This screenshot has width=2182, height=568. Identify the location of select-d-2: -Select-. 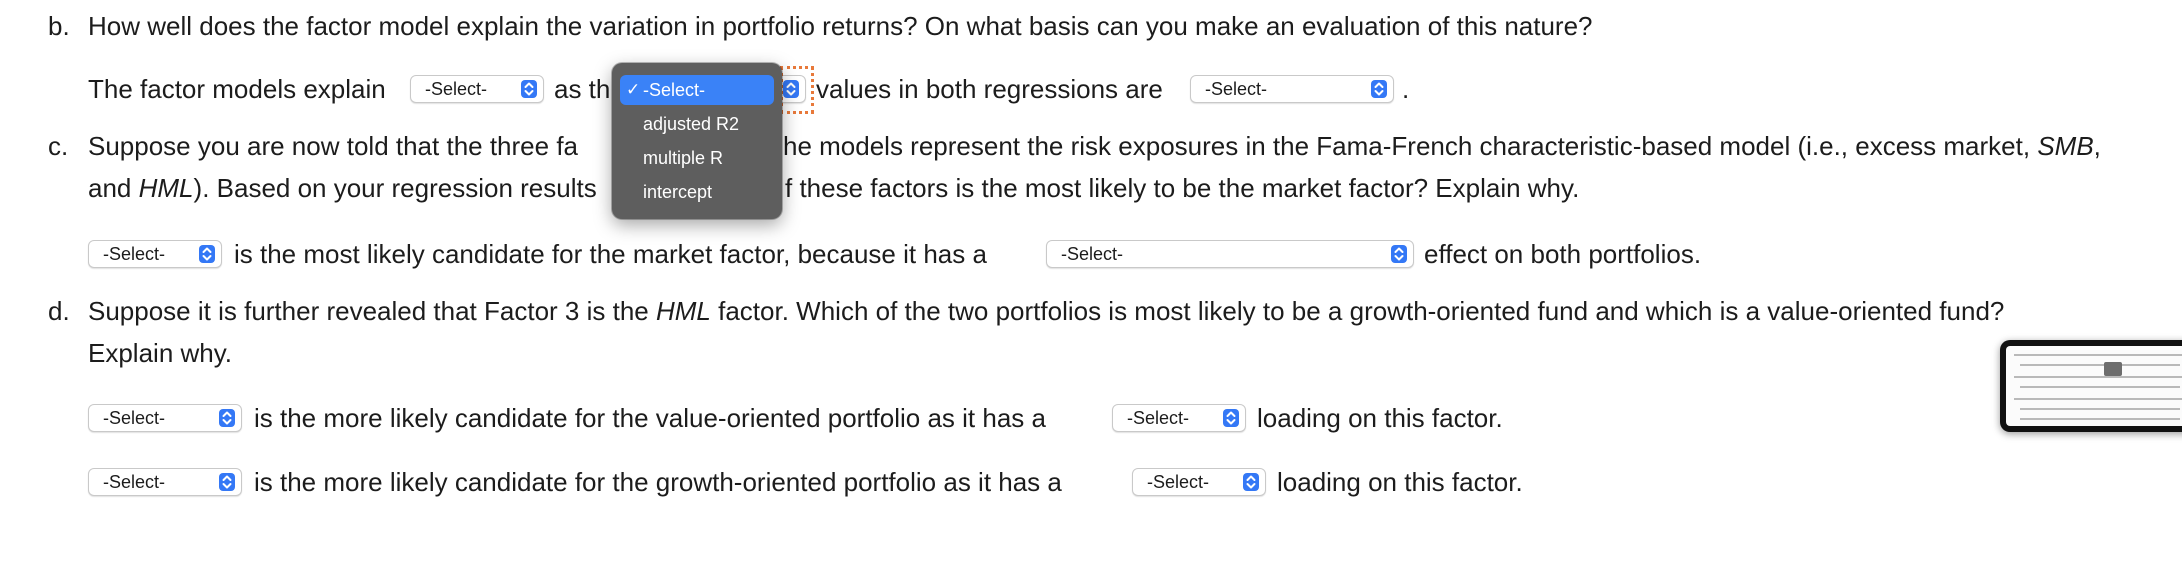
(1179, 418).